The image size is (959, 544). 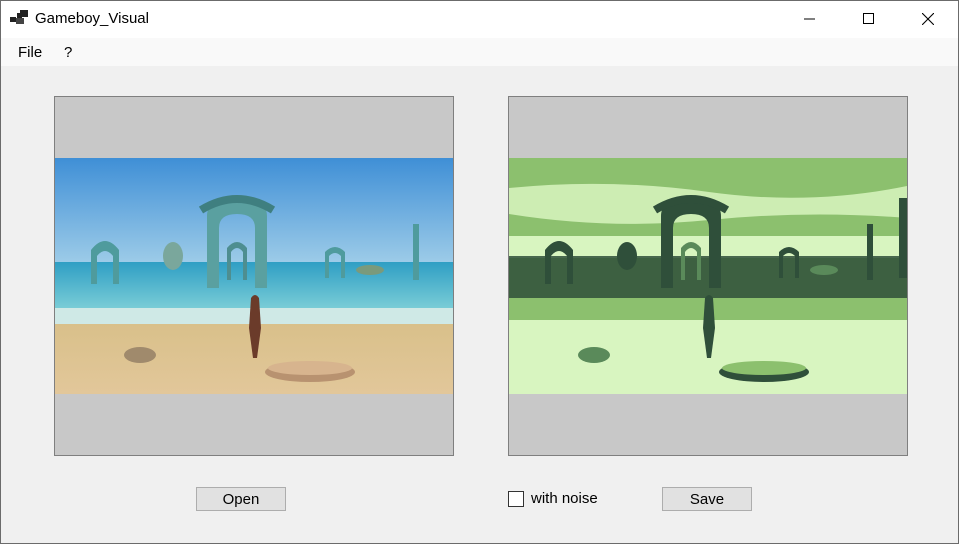 I want to click on menu-bar: File ?, so click(x=479, y=52).